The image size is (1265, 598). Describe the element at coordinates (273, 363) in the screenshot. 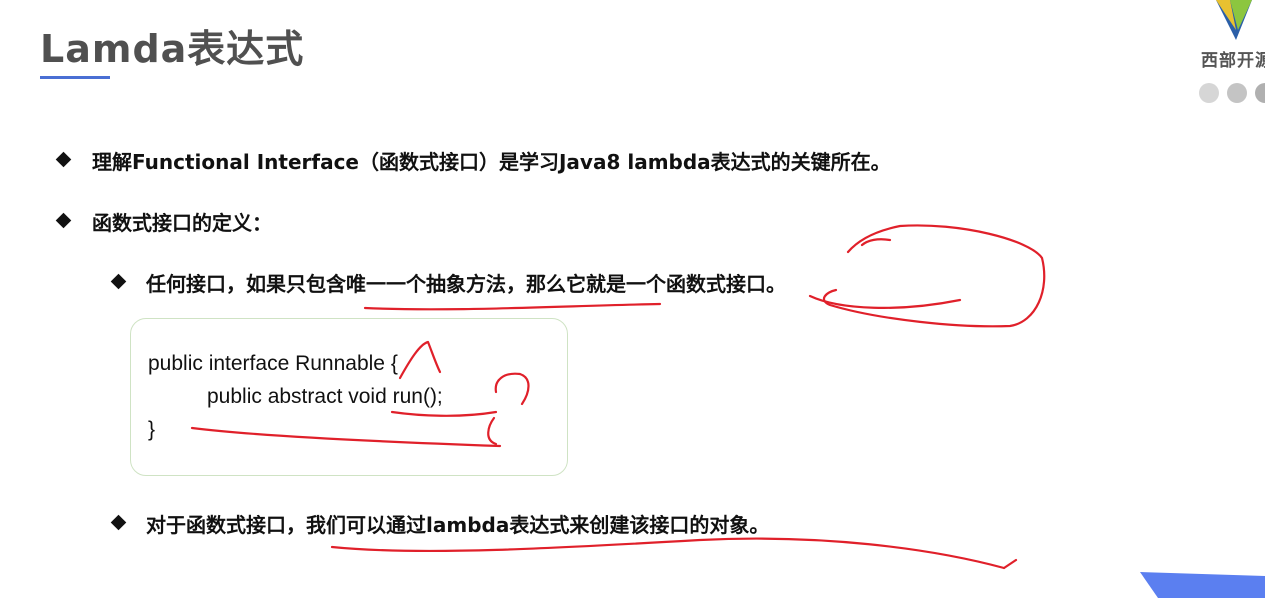

I see `code-line-1: public interface Runnable {` at that location.